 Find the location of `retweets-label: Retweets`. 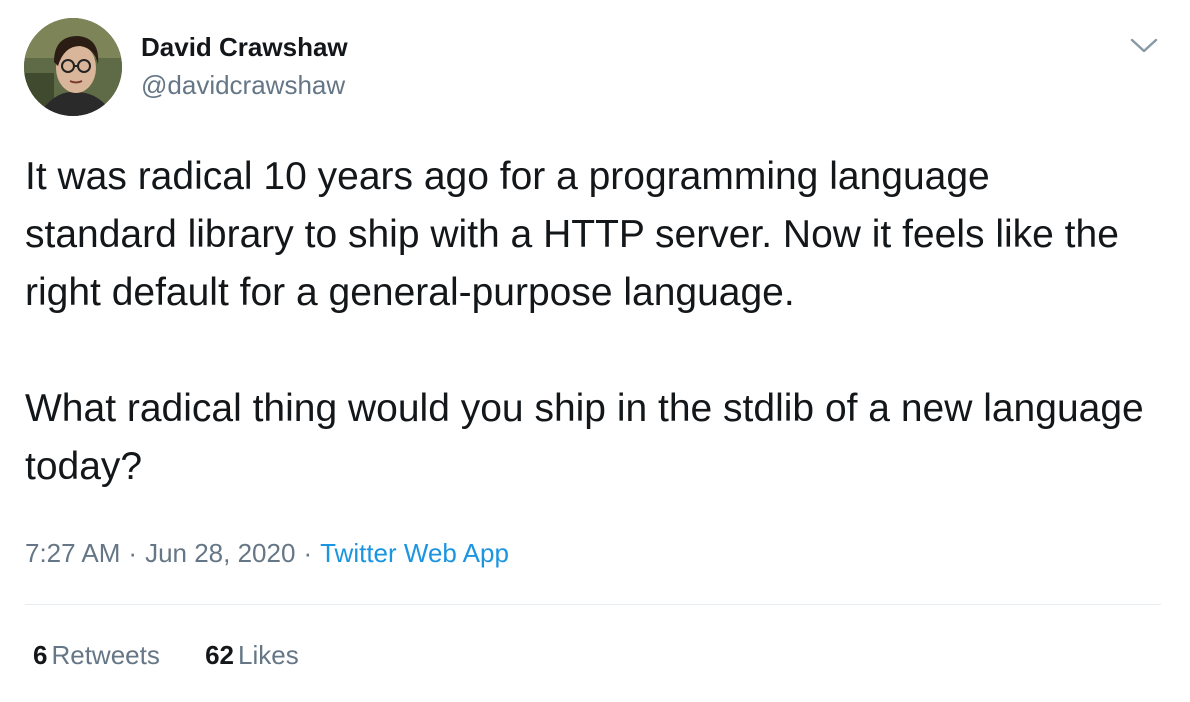

retweets-label: Retweets is located at coordinates (105, 655).